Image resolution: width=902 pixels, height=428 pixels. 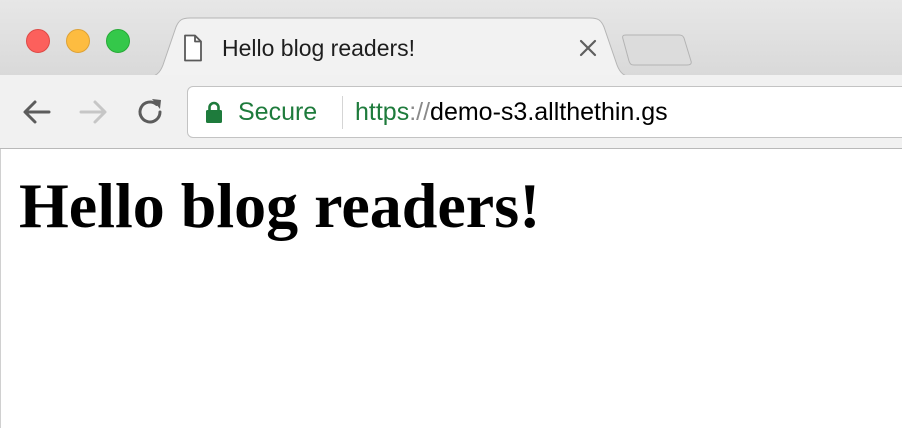 I want to click on url-text: https://demo-s3.allthethin.gs, so click(x=511, y=112).